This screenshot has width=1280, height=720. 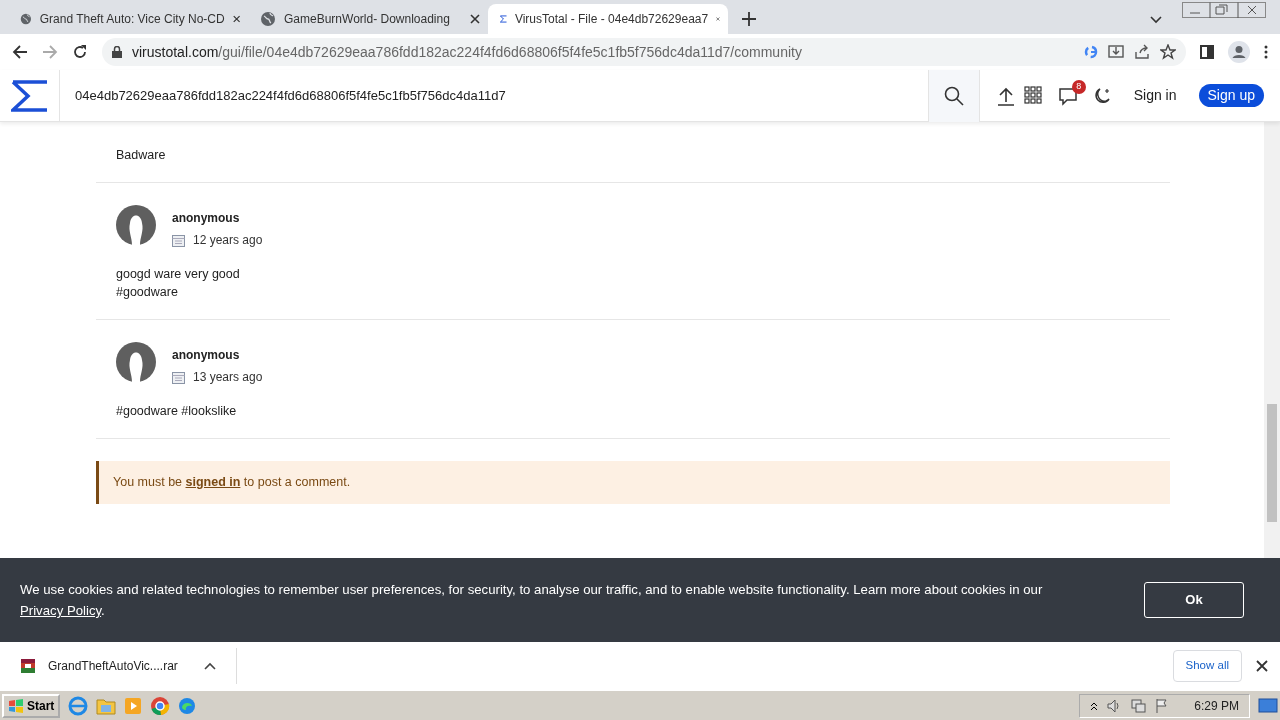 I want to click on star-icon, so click(x=1168, y=52).